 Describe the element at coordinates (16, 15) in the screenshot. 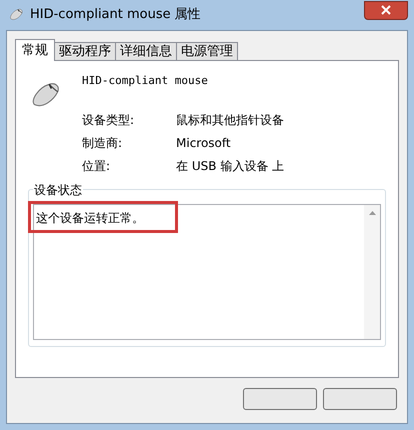

I see `mouse-icon` at that location.